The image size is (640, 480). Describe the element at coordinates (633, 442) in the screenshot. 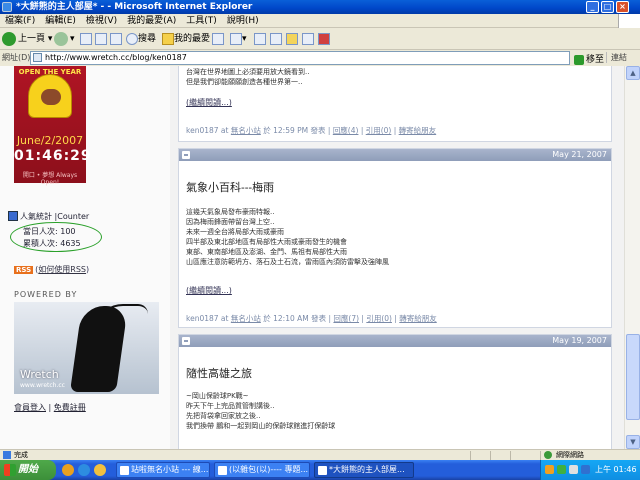

I see `scroll-down-arrow: ▼` at that location.